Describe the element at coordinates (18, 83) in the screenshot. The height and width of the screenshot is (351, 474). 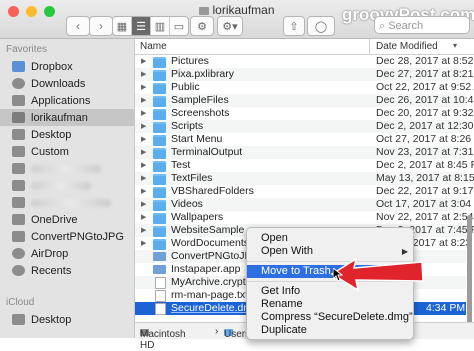
I see `downloads-icon` at that location.